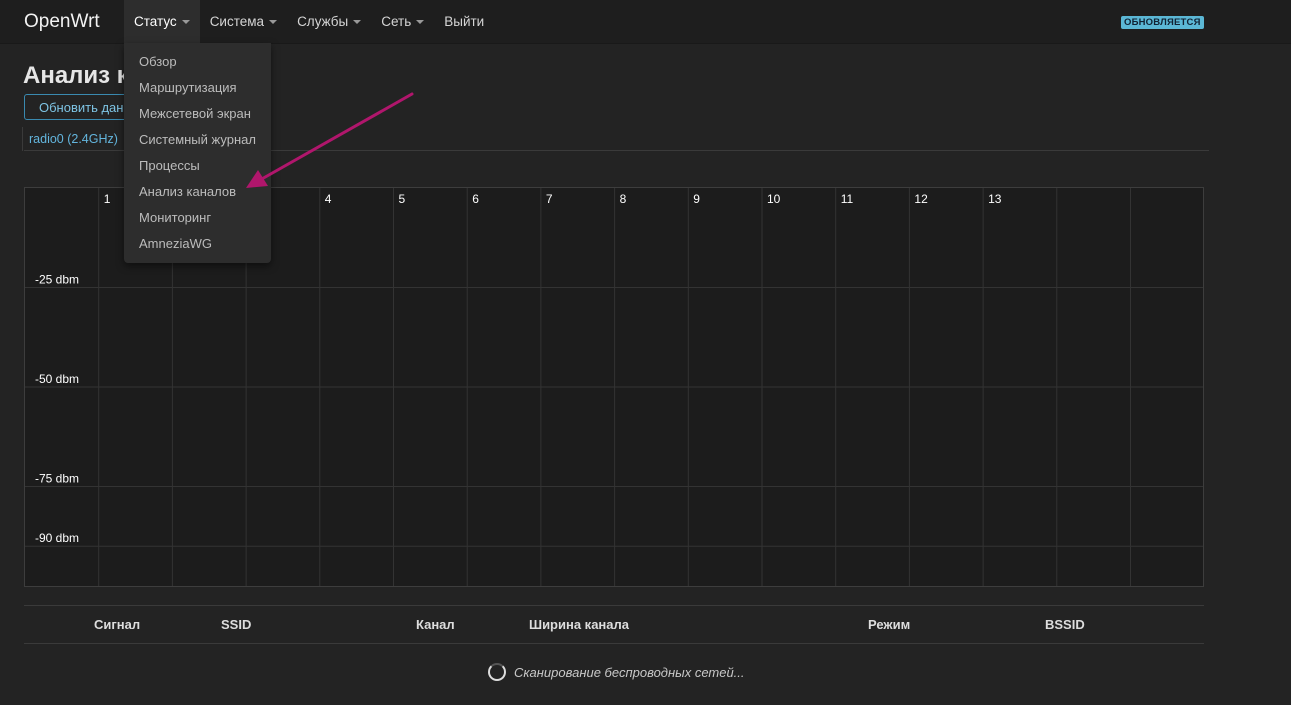 This screenshot has height=705, width=1291. I want to click on channel-tick-label: 9, so click(696, 199).